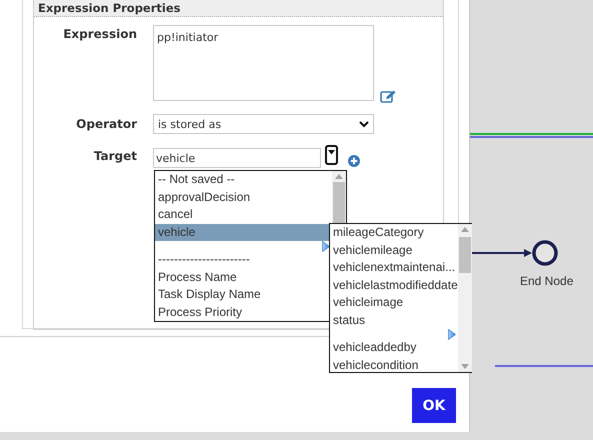 This screenshot has width=593, height=440. Describe the element at coordinates (243, 215) in the screenshot. I see `list-option: cancel` at that location.